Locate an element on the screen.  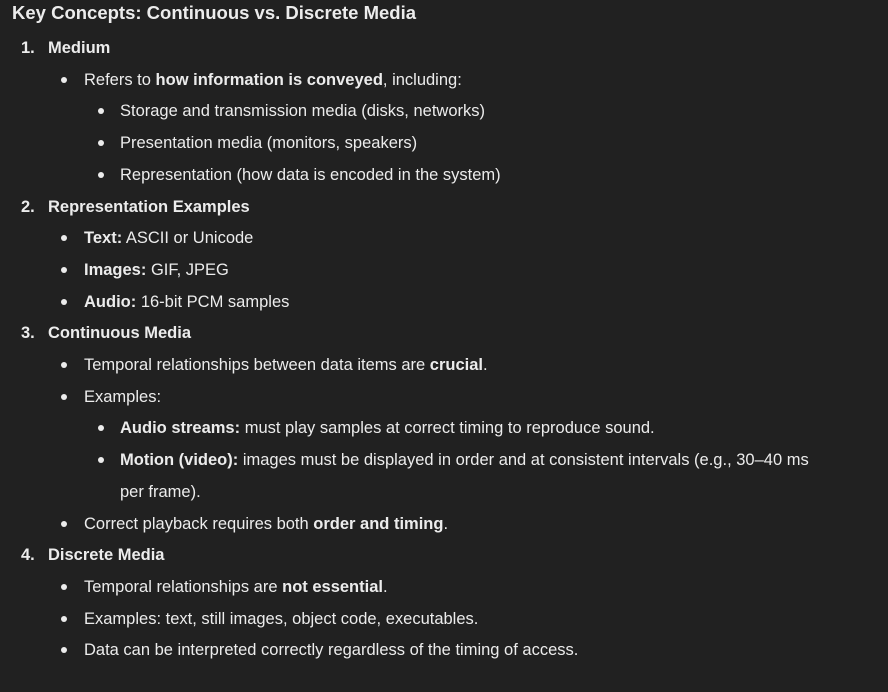
text: Presentation media (monitors, speakers) is located at coordinates (269, 143).